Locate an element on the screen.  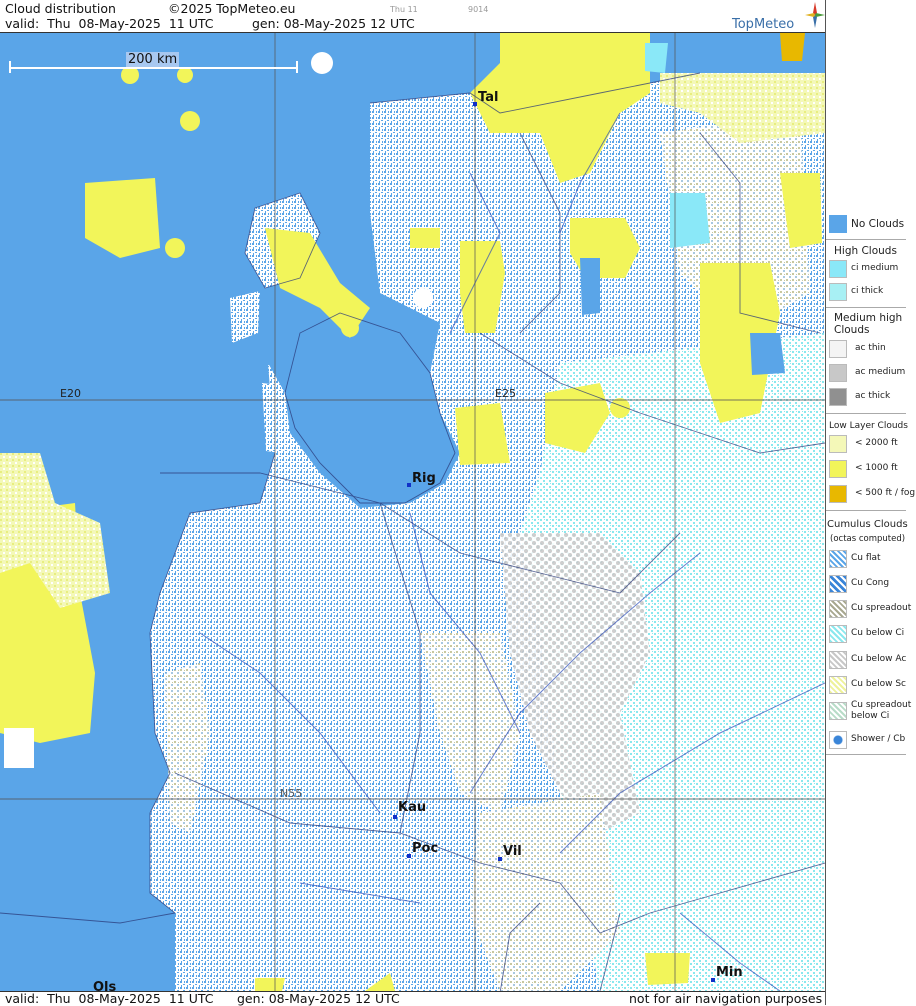
generated-time: gen: 08-May-2025 12 UTC is located at coordinates (333, 23).